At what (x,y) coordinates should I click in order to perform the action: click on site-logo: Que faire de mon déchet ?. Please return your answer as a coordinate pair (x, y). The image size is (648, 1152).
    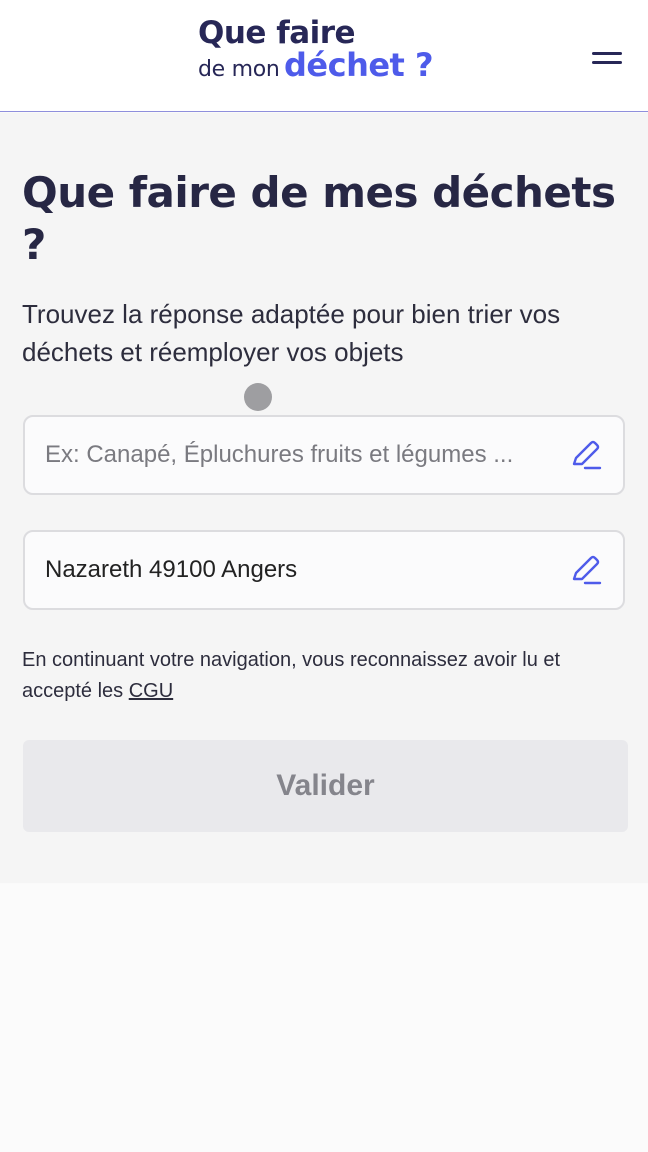
    Looking at the image, I should click on (316, 49).